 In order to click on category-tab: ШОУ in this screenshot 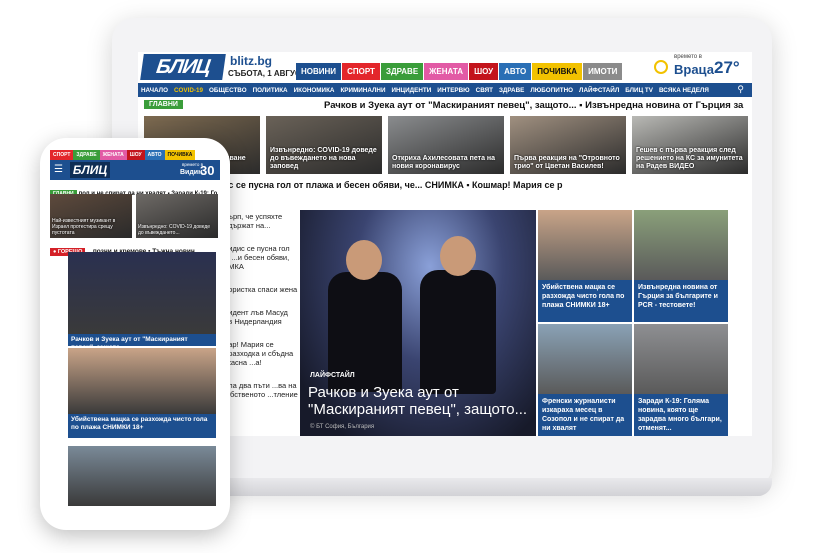, I will do `click(484, 71)`.